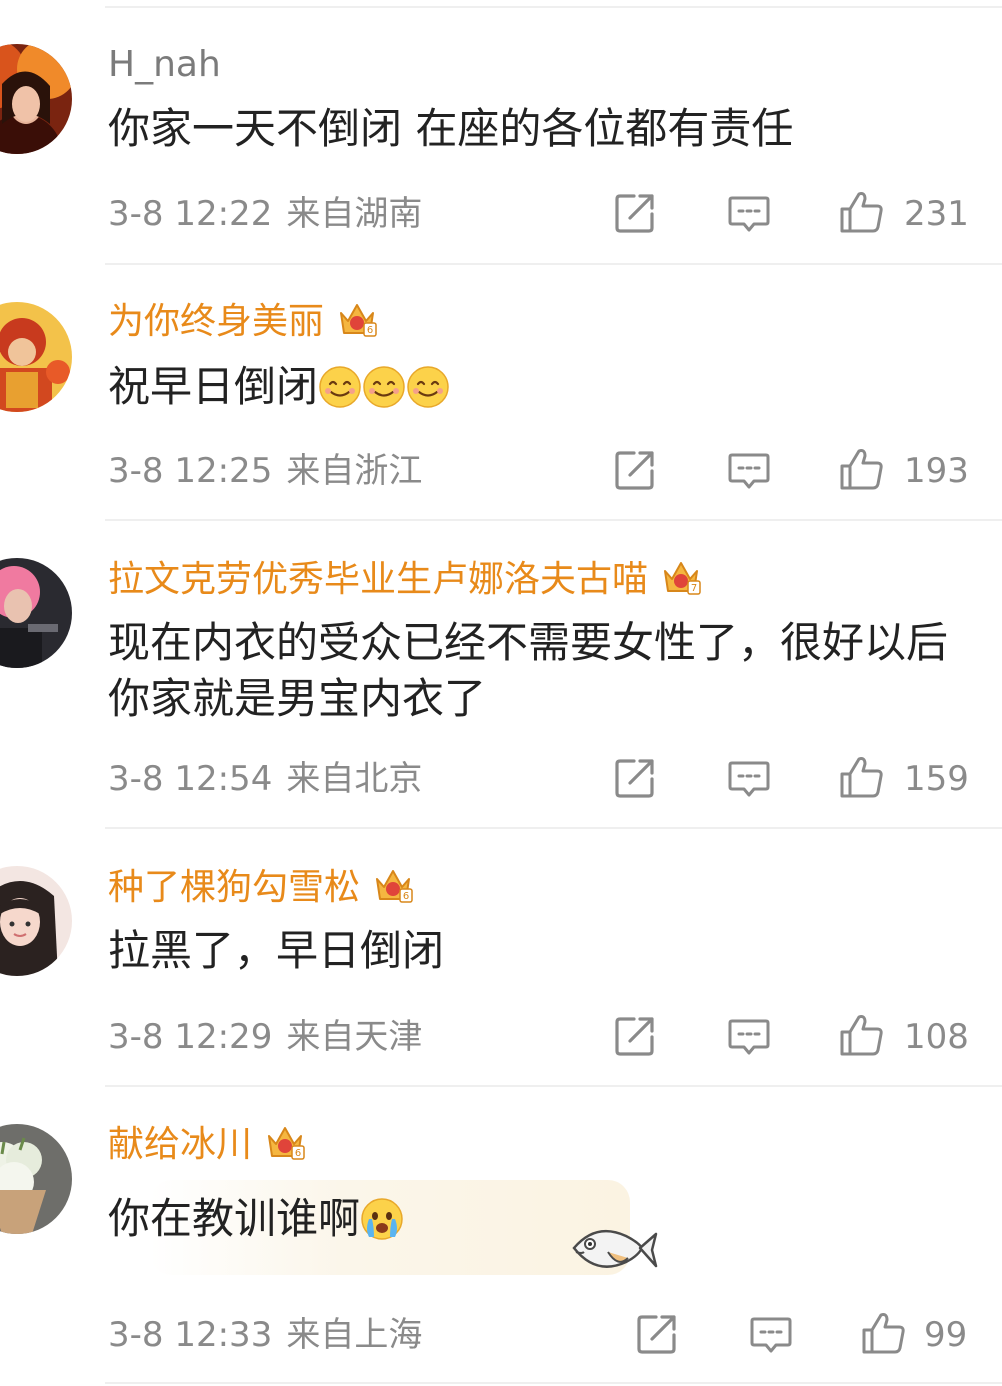 This screenshot has width=1002, height=1386. What do you see at coordinates (543, 387) in the screenshot?
I see `comment-text: 祝早日倒闭` at bounding box center [543, 387].